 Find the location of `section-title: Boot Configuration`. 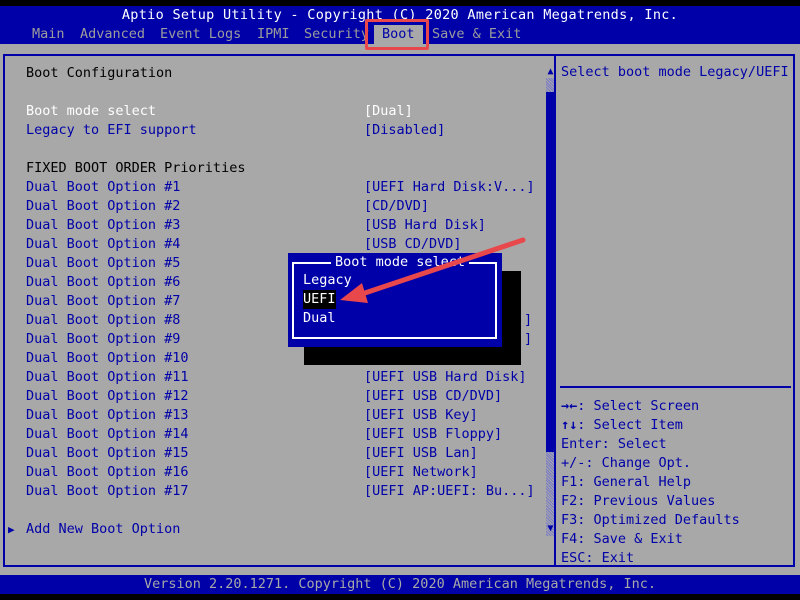

section-title: Boot Configuration is located at coordinates (99, 73).